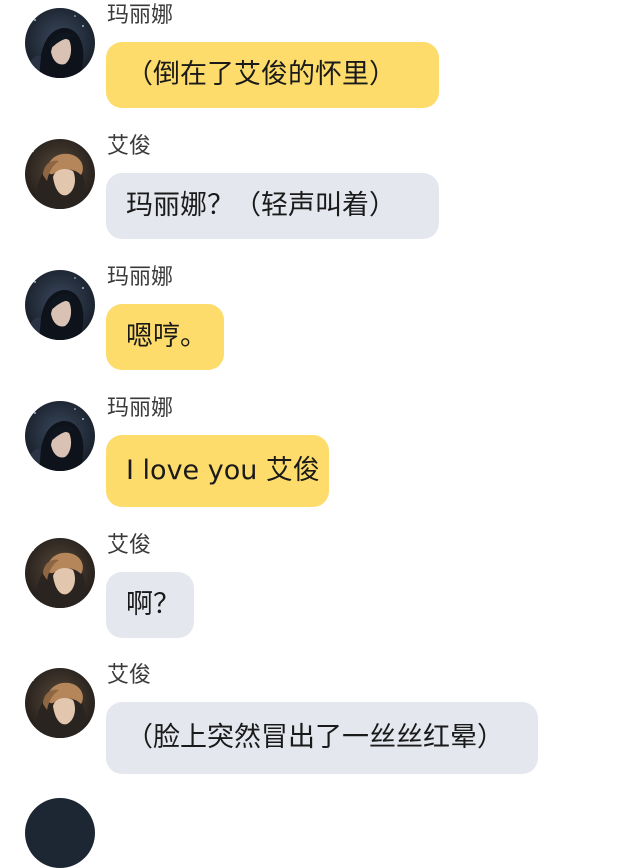 The width and height of the screenshot is (640, 868). I want to click on message-bubble: 嗯哼。, so click(165, 337).